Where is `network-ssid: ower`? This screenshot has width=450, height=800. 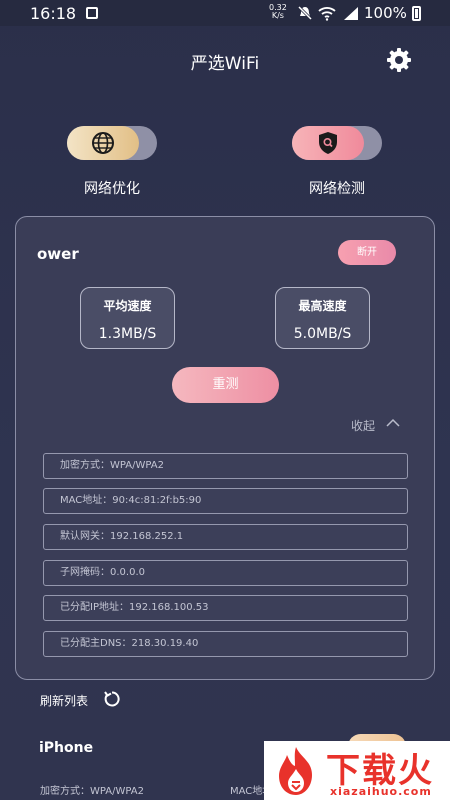 network-ssid: ower is located at coordinates (58, 254).